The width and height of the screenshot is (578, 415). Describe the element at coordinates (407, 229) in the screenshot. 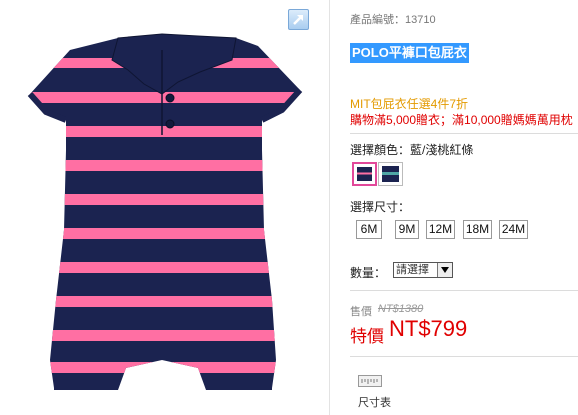

I see `size-option-9m: 9M` at that location.